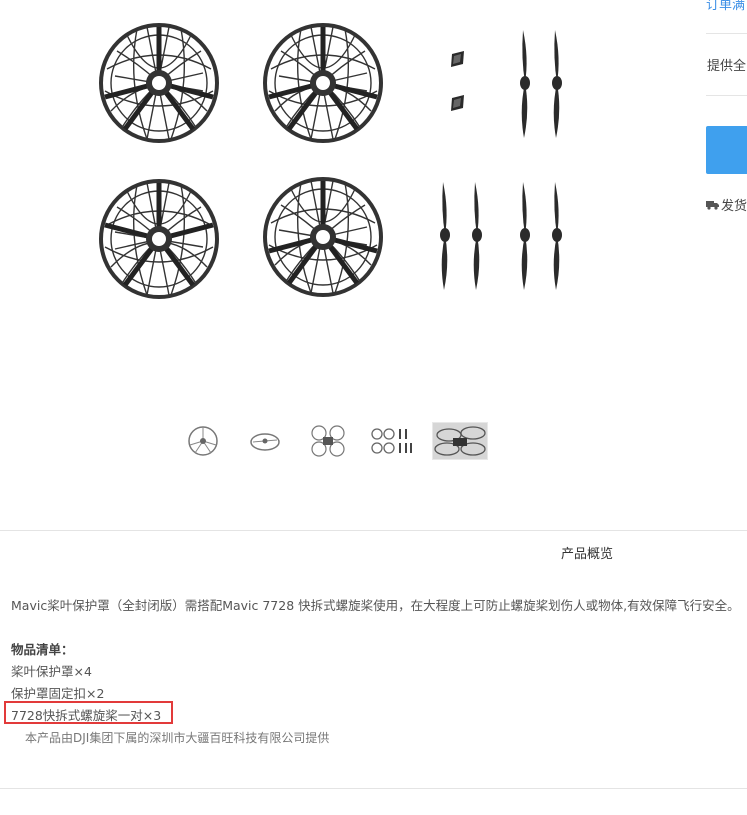 This screenshot has height=815, width=747. What do you see at coordinates (725, 6) in the screenshot?
I see `promo-link: 订单满` at bounding box center [725, 6].